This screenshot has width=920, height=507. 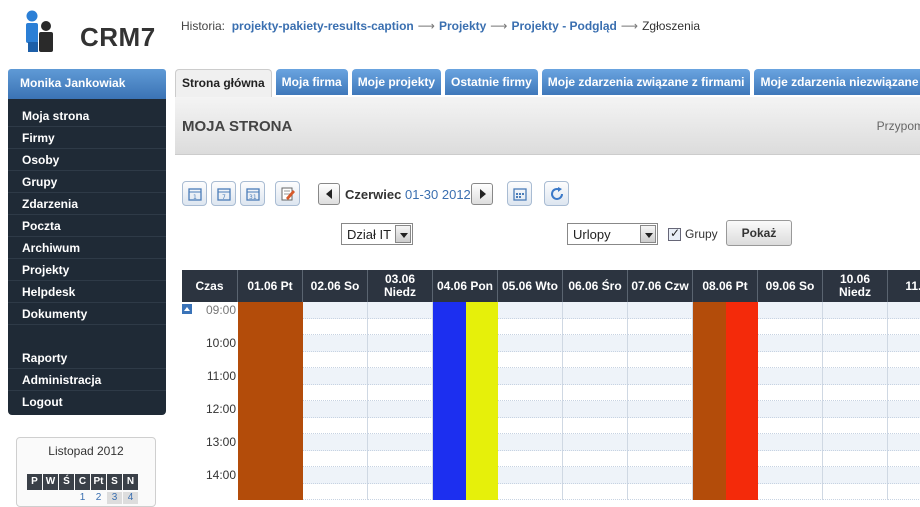 What do you see at coordinates (660, 286) in the screenshot?
I see `day-column-header: 07.06 Czw` at bounding box center [660, 286].